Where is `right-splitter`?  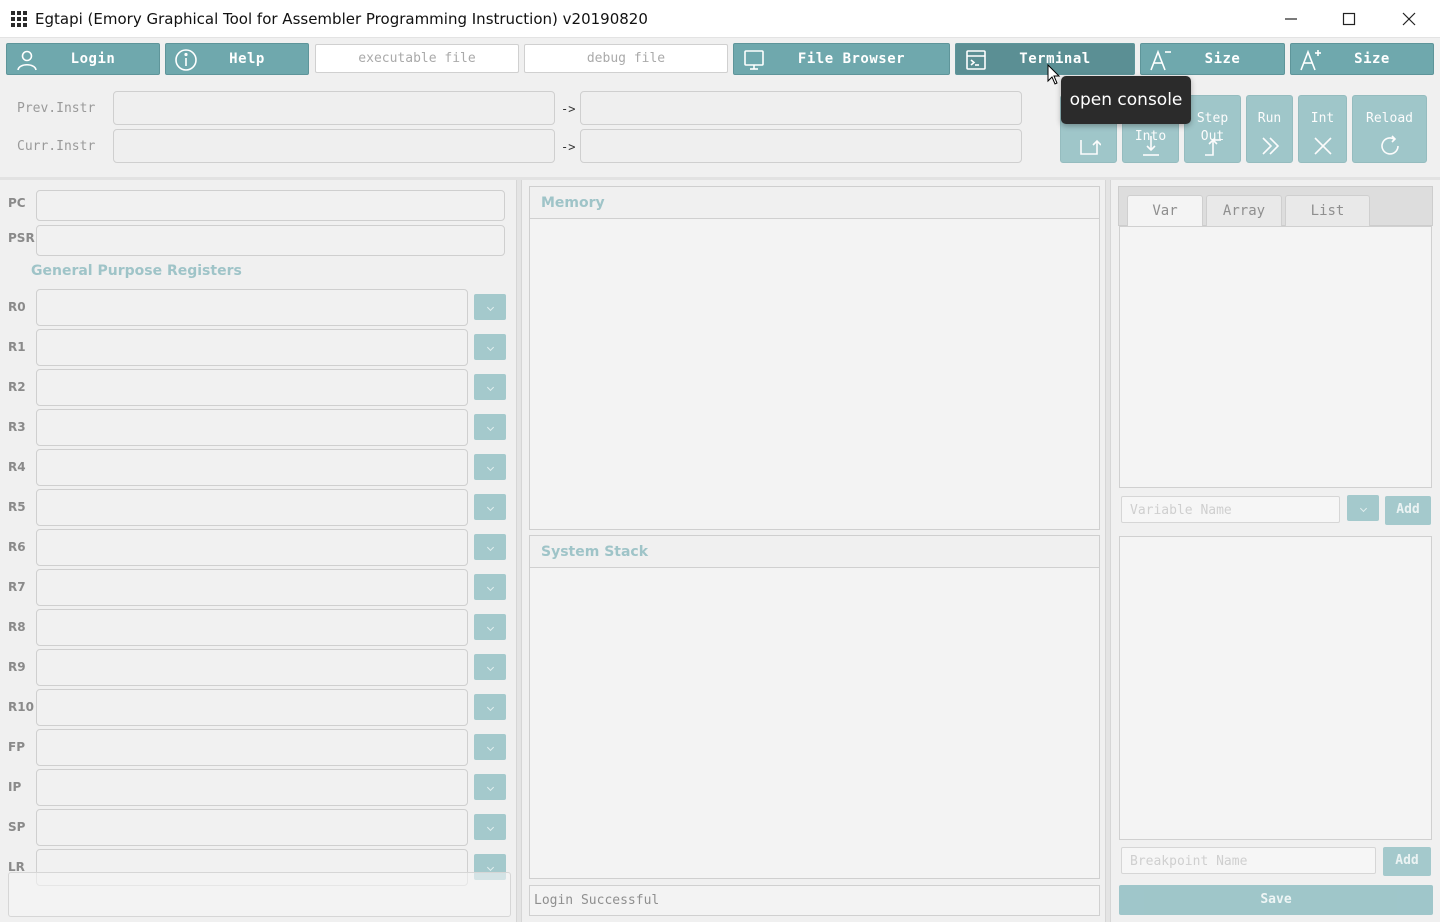 right-splitter is located at coordinates (1108, 551).